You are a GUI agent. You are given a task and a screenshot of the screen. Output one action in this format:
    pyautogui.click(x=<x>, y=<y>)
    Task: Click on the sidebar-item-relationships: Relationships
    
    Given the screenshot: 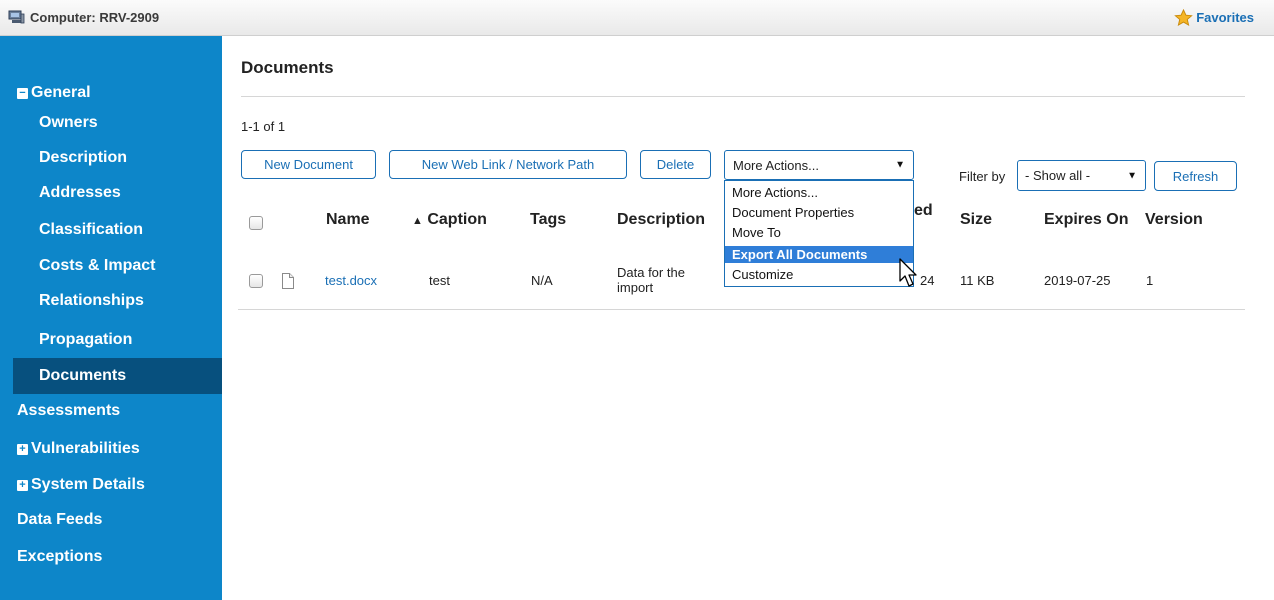 What is the action you would take?
    pyautogui.click(x=111, y=301)
    